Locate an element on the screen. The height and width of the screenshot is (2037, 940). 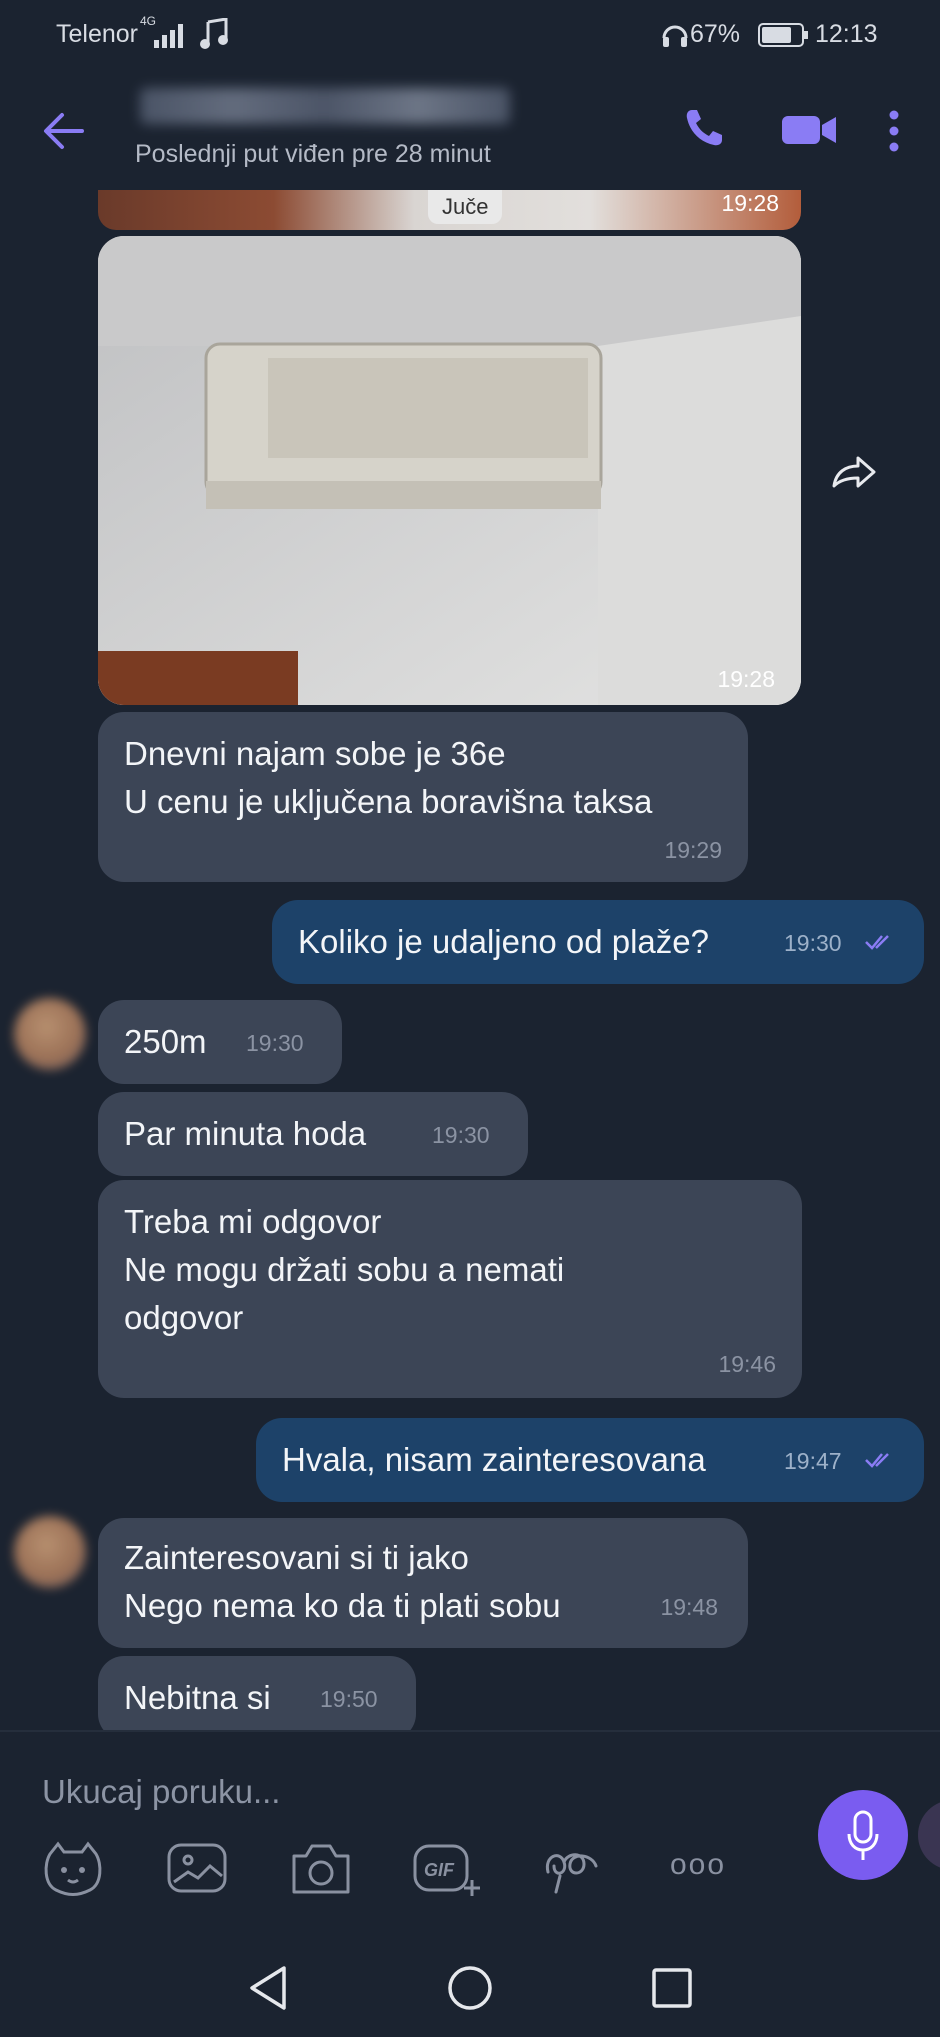
status-bar: Telenor 4G 67% 12:13 is located at coordinates (470, 35).